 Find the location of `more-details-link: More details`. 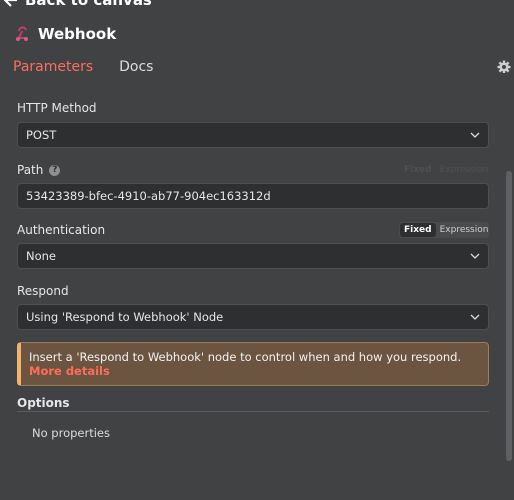

more-details-link: More details is located at coordinates (69, 371).